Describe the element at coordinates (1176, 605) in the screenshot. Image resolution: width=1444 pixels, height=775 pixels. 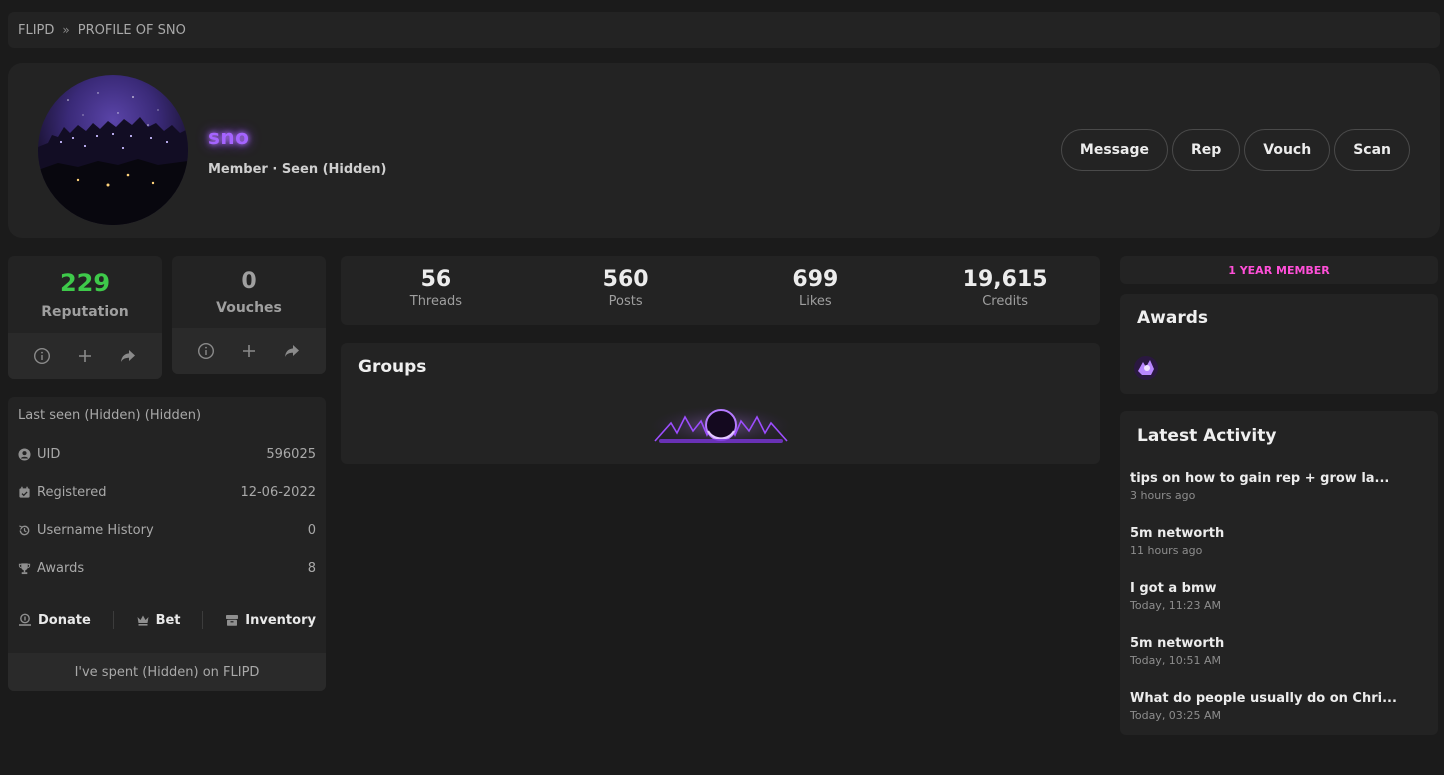
I see `activity-item-time: Today, 11:23 AM` at that location.